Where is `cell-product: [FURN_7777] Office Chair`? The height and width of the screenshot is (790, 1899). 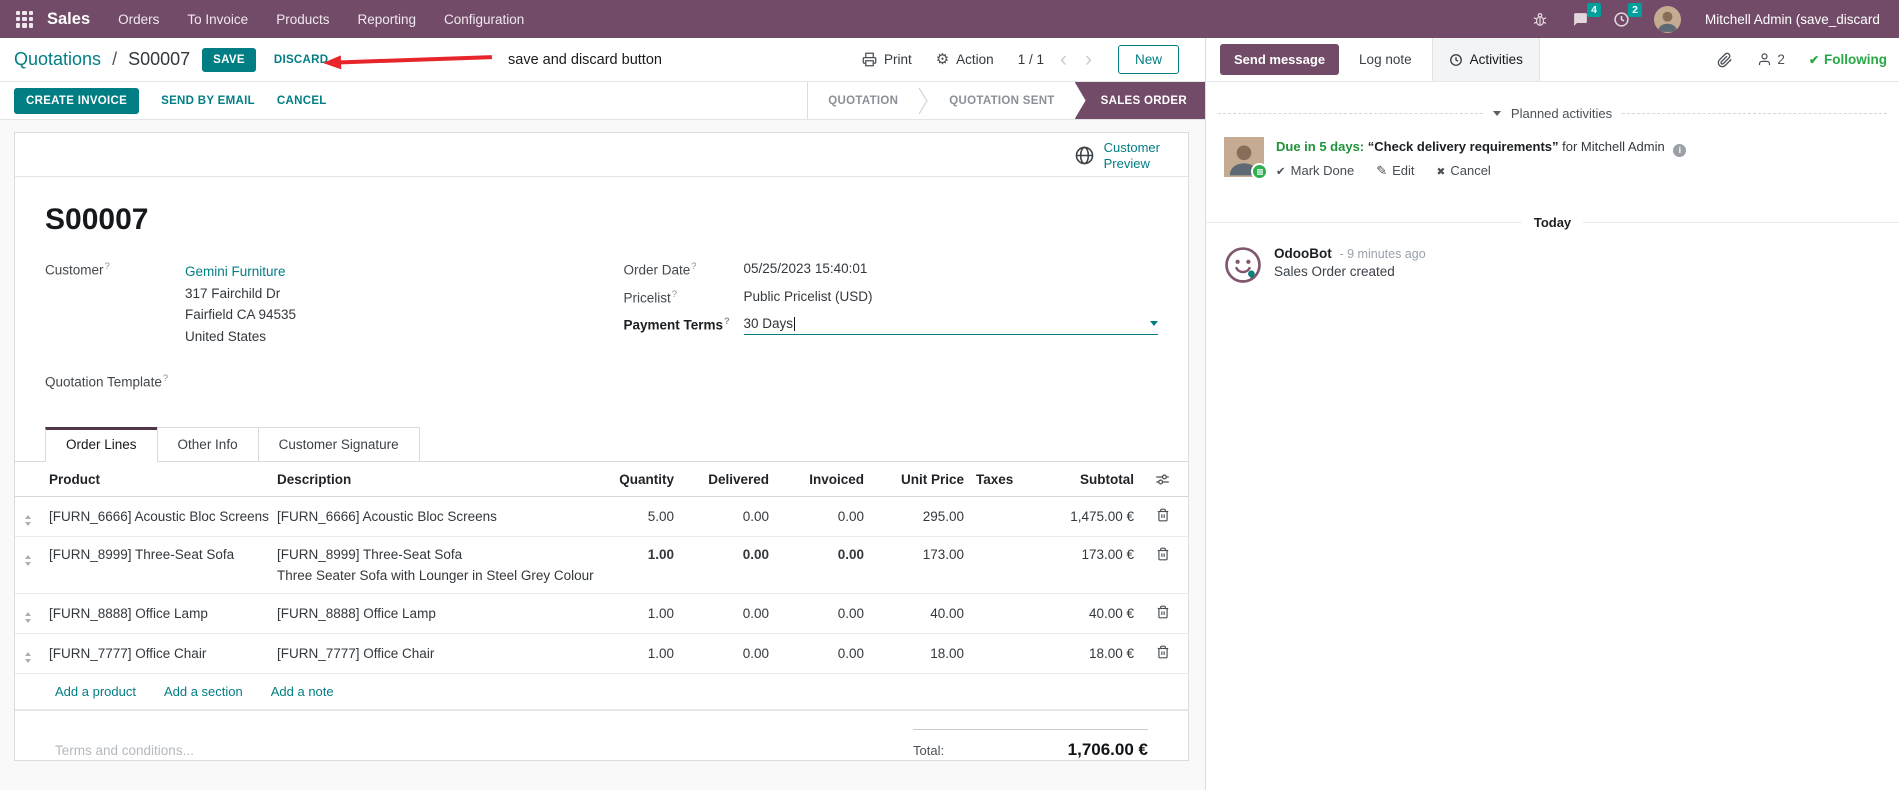
cell-product: [FURN_7777] Office Chair is located at coordinates (163, 653).